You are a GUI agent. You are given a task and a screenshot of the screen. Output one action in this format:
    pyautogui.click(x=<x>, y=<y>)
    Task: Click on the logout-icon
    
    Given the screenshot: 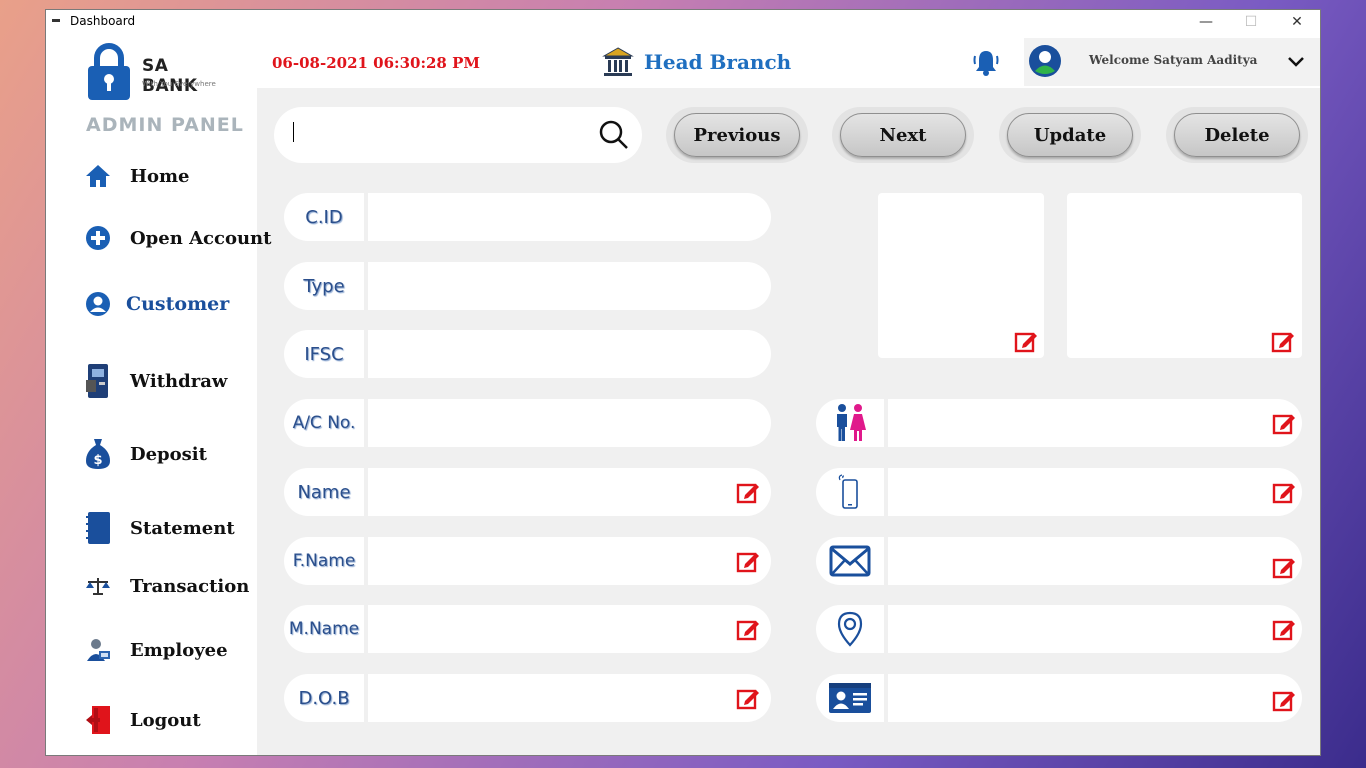 What is the action you would take?
    pyautogui.click(x=98, y=720)
    